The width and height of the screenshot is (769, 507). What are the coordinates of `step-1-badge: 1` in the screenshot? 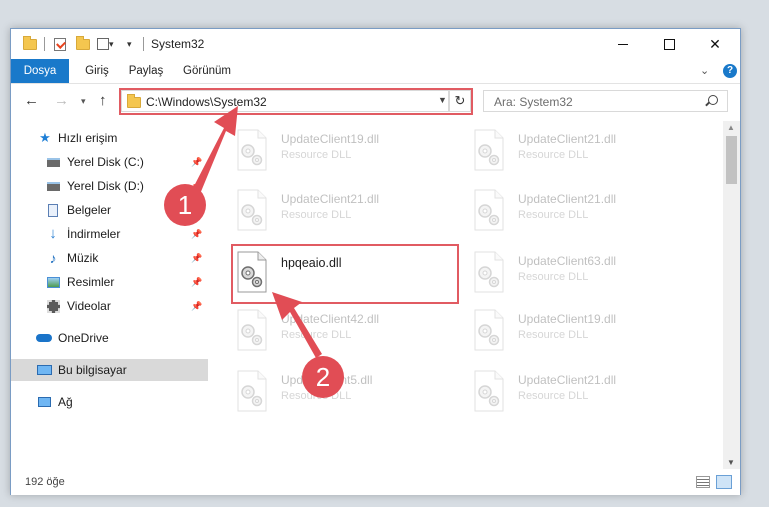 It's located at (185, 205).